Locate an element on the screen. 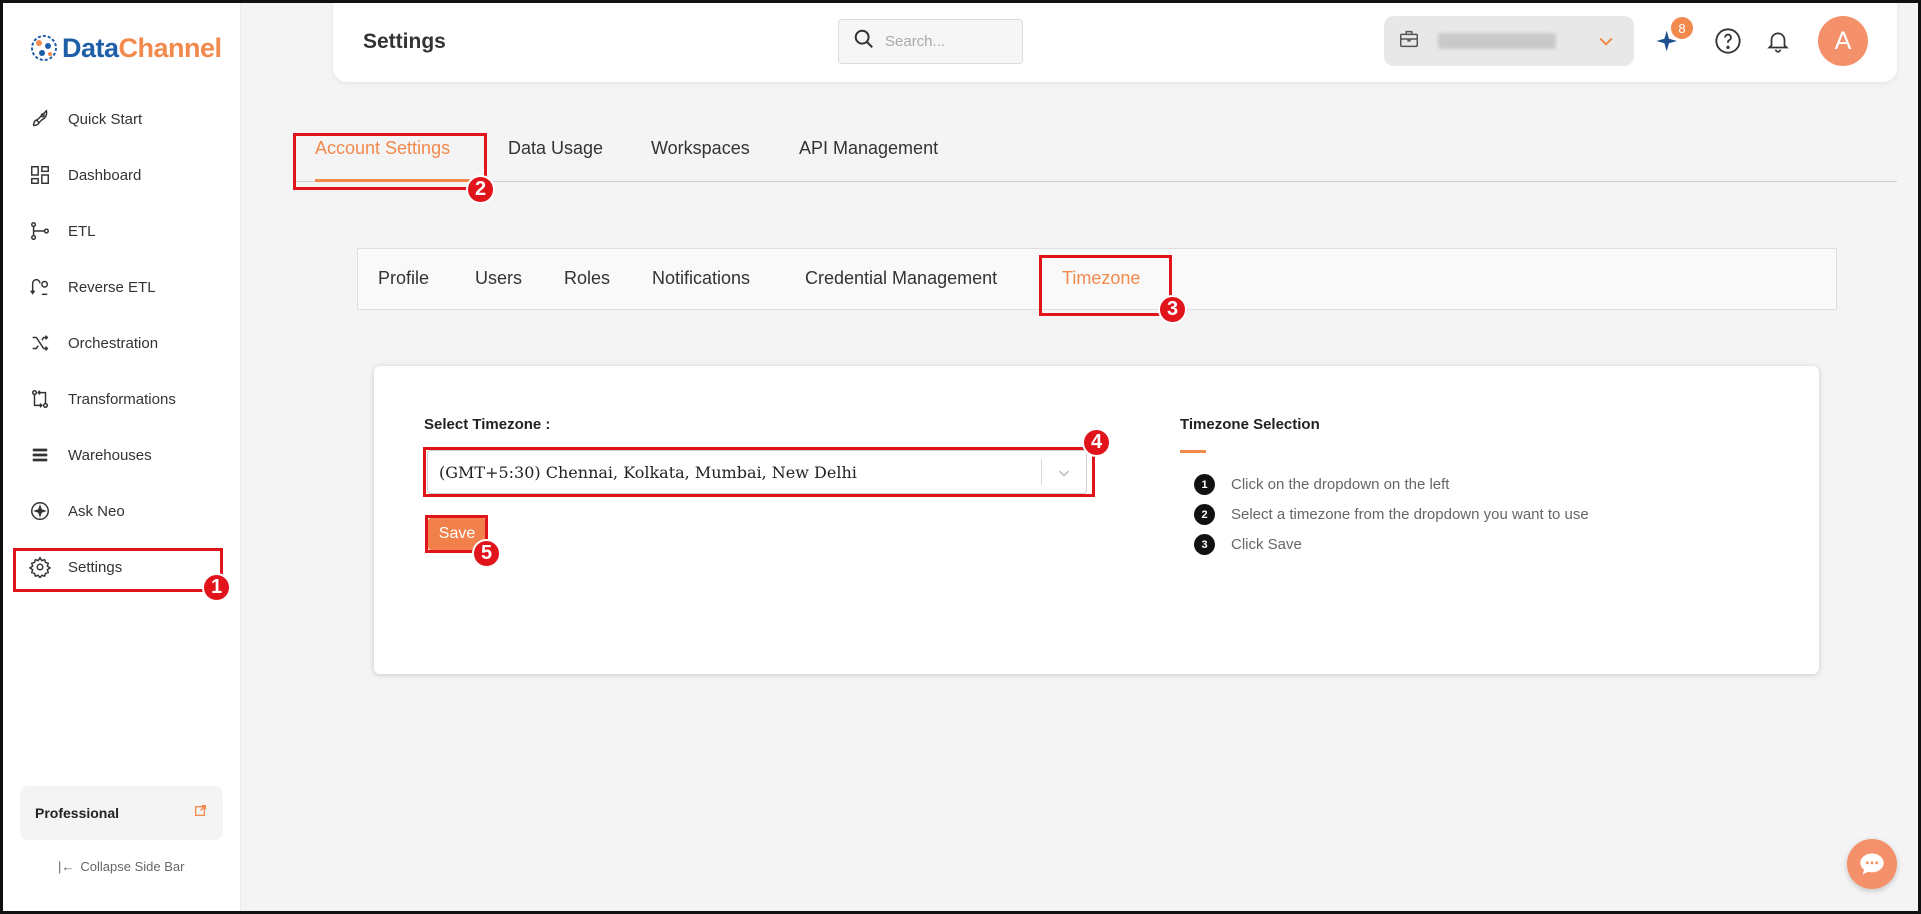 This screenshot has height=914, width=1921. tab-workspaces: Workspaces is located at coordinates (700, 160).